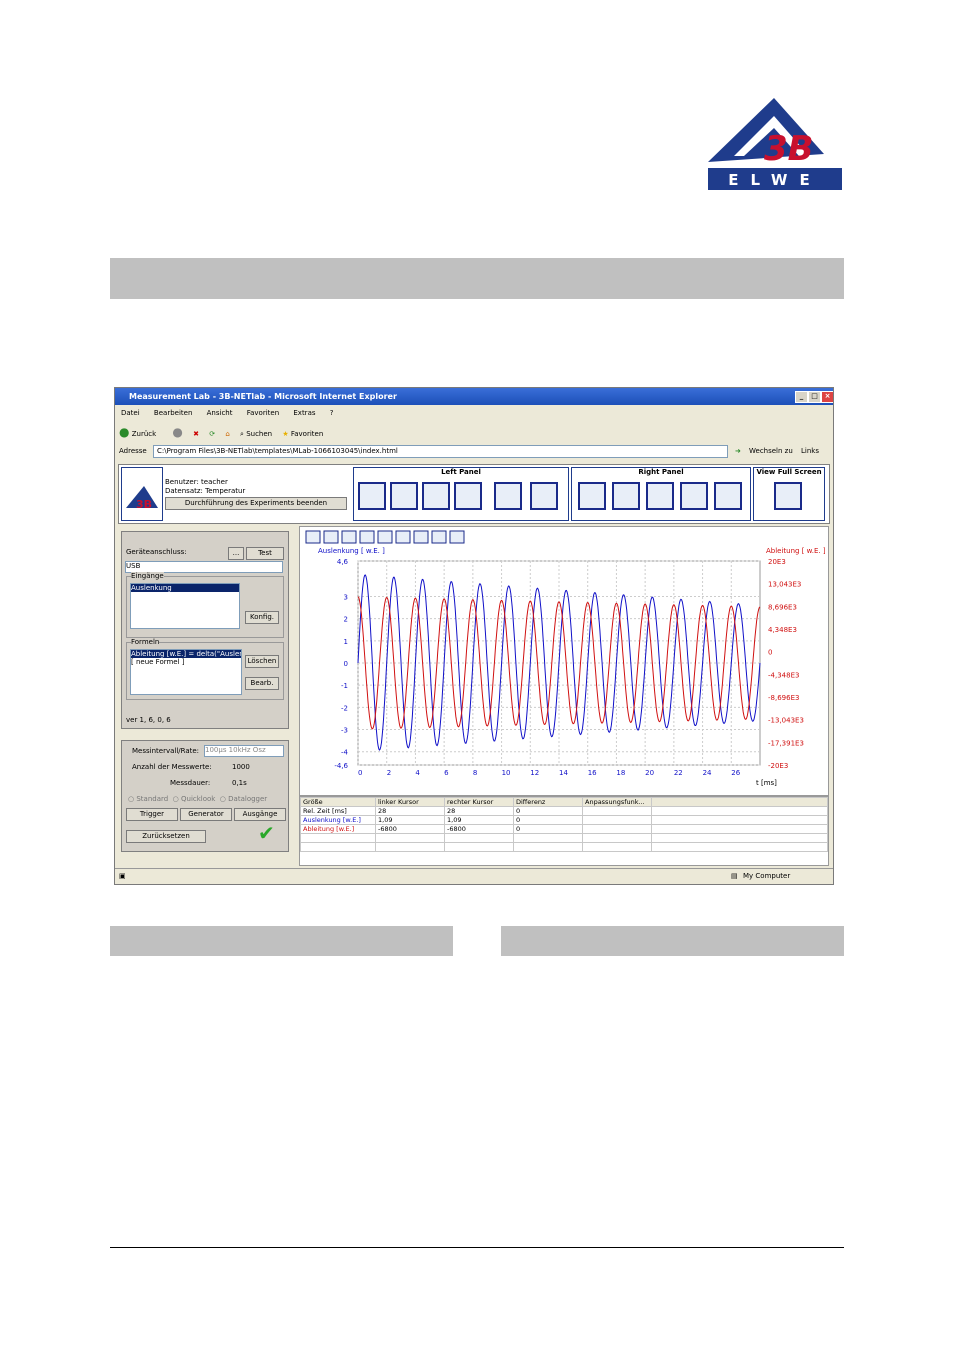  I want to click on back-icon: ●, so click(124, 432).